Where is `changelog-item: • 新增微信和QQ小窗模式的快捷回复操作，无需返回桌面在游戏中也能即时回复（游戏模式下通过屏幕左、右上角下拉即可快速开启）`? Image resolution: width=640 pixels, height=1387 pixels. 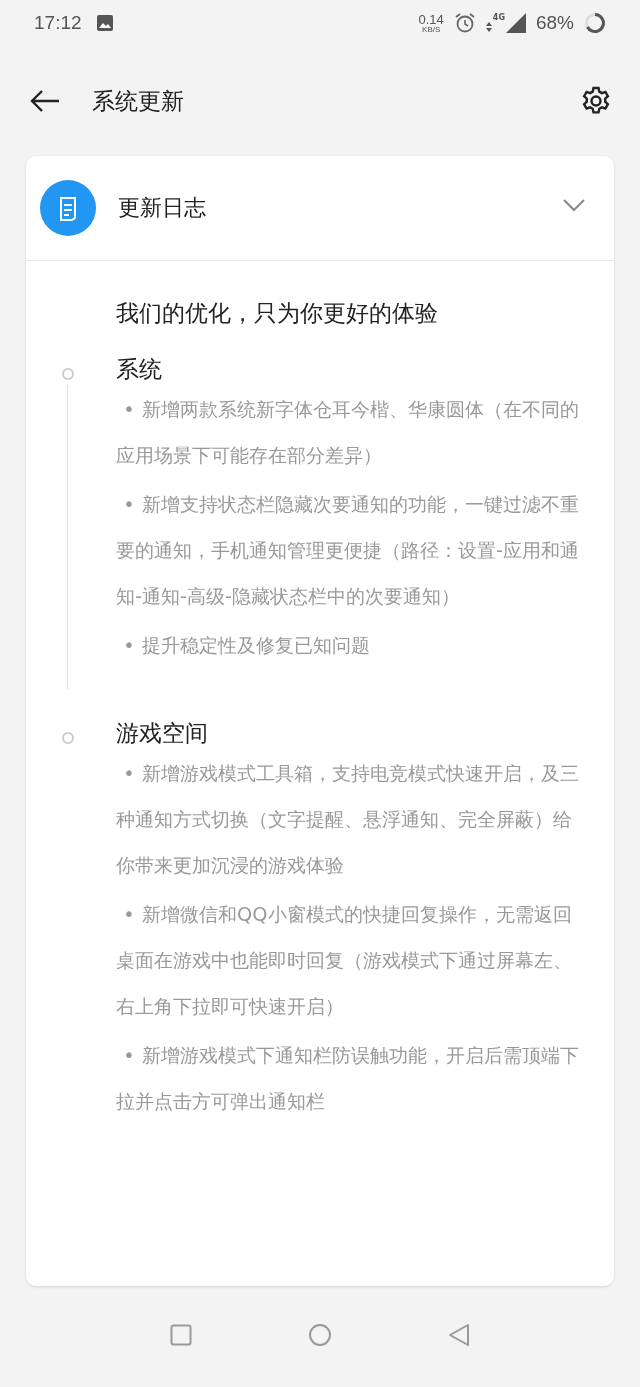
changelog-item: • 新增微信和QQ小窗模式的快捷回复操作，无需返回桌面在游戏中也能即时回复（游戏模式下通过屏幕左、右上角下拉即可快速开启） is located at coordinates (344, 961).